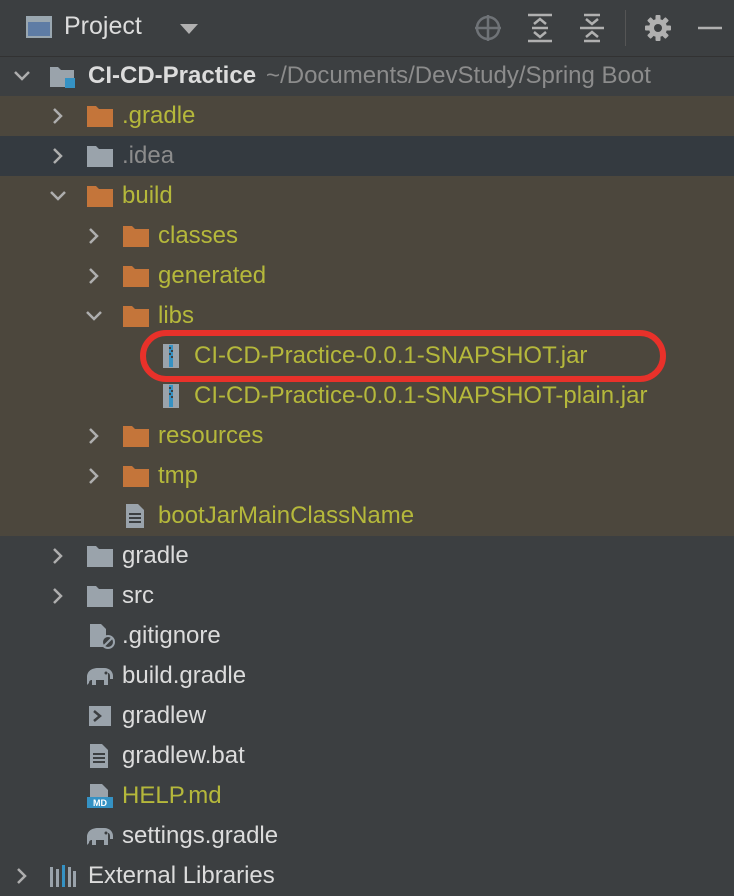  I want to click on dropdown-caret-icon, so click(189, 29).